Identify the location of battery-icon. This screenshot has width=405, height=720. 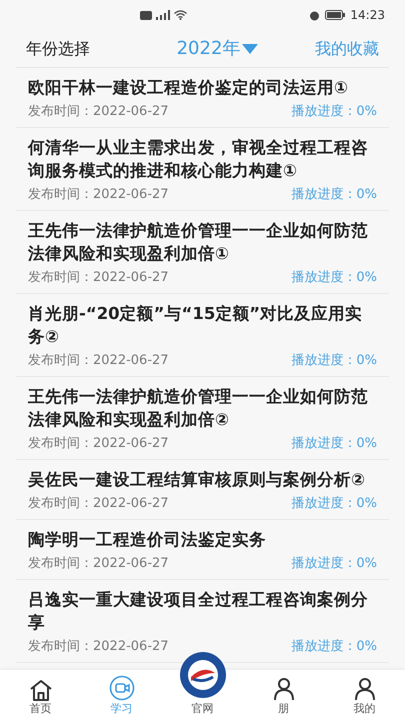
(335, 15).